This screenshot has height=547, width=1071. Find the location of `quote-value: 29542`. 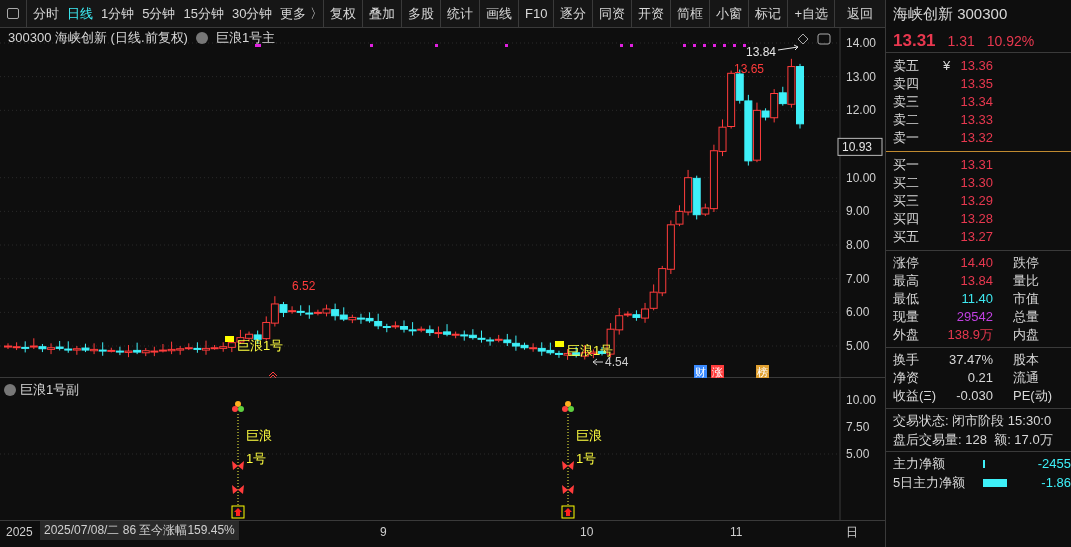

quote-value: 29542 is located at coordinates (974, 317).